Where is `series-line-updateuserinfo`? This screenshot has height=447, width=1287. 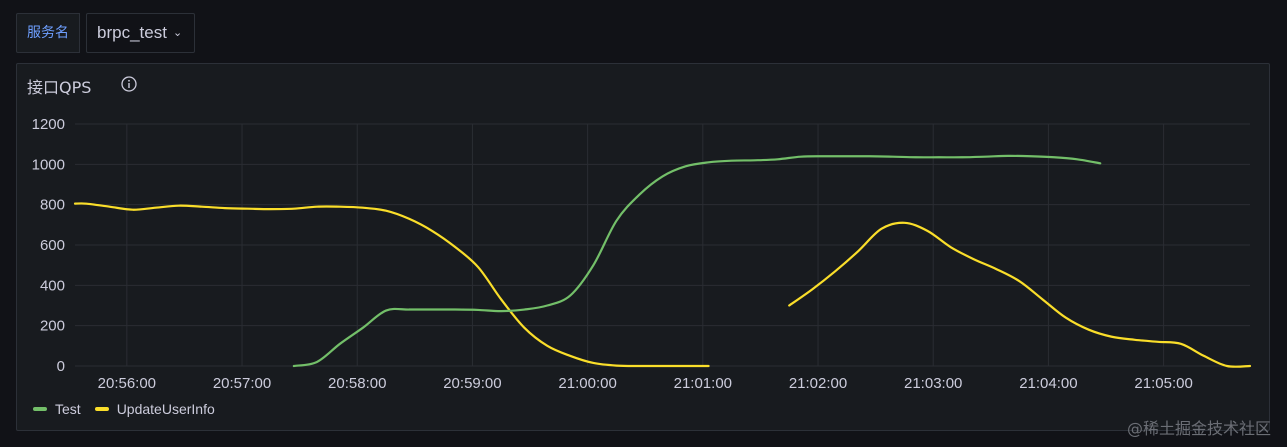 series-line-updateuserinfo is located at coordinates (1020, 294).